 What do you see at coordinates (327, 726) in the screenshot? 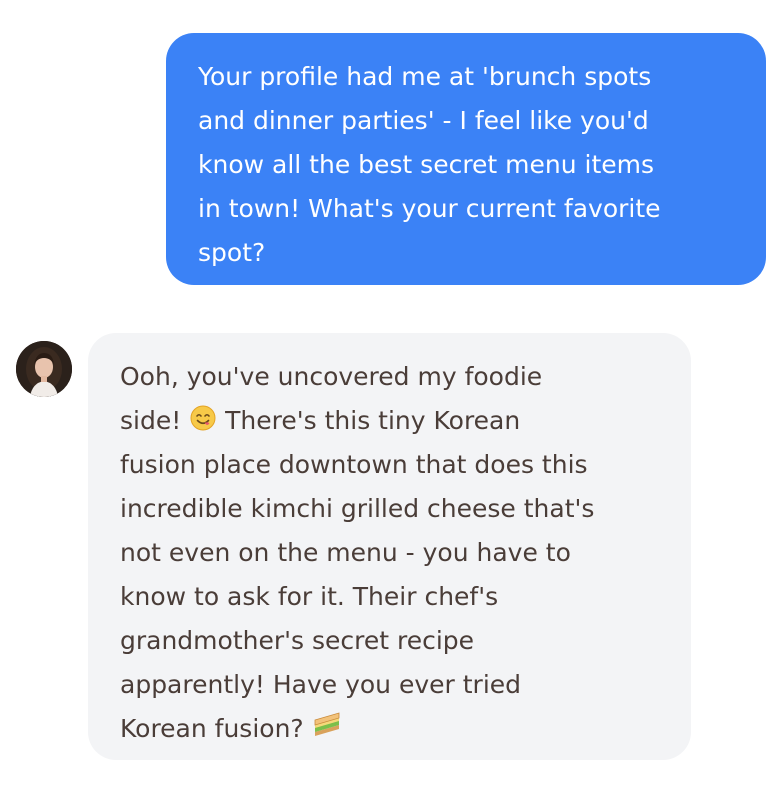
I see `sandwich-emoji-icon` at bounding box center [327, 726].